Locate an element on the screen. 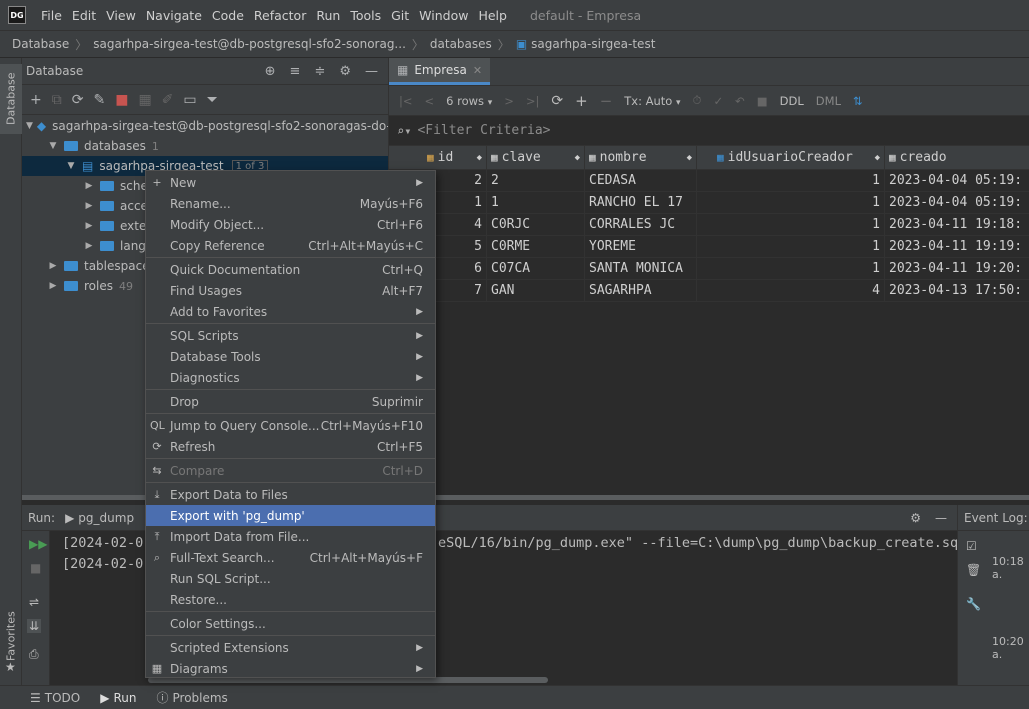 The width and height of the screenshot is (1029, 709). copy-icon: ⧉ is located at coordinates (57, 100).